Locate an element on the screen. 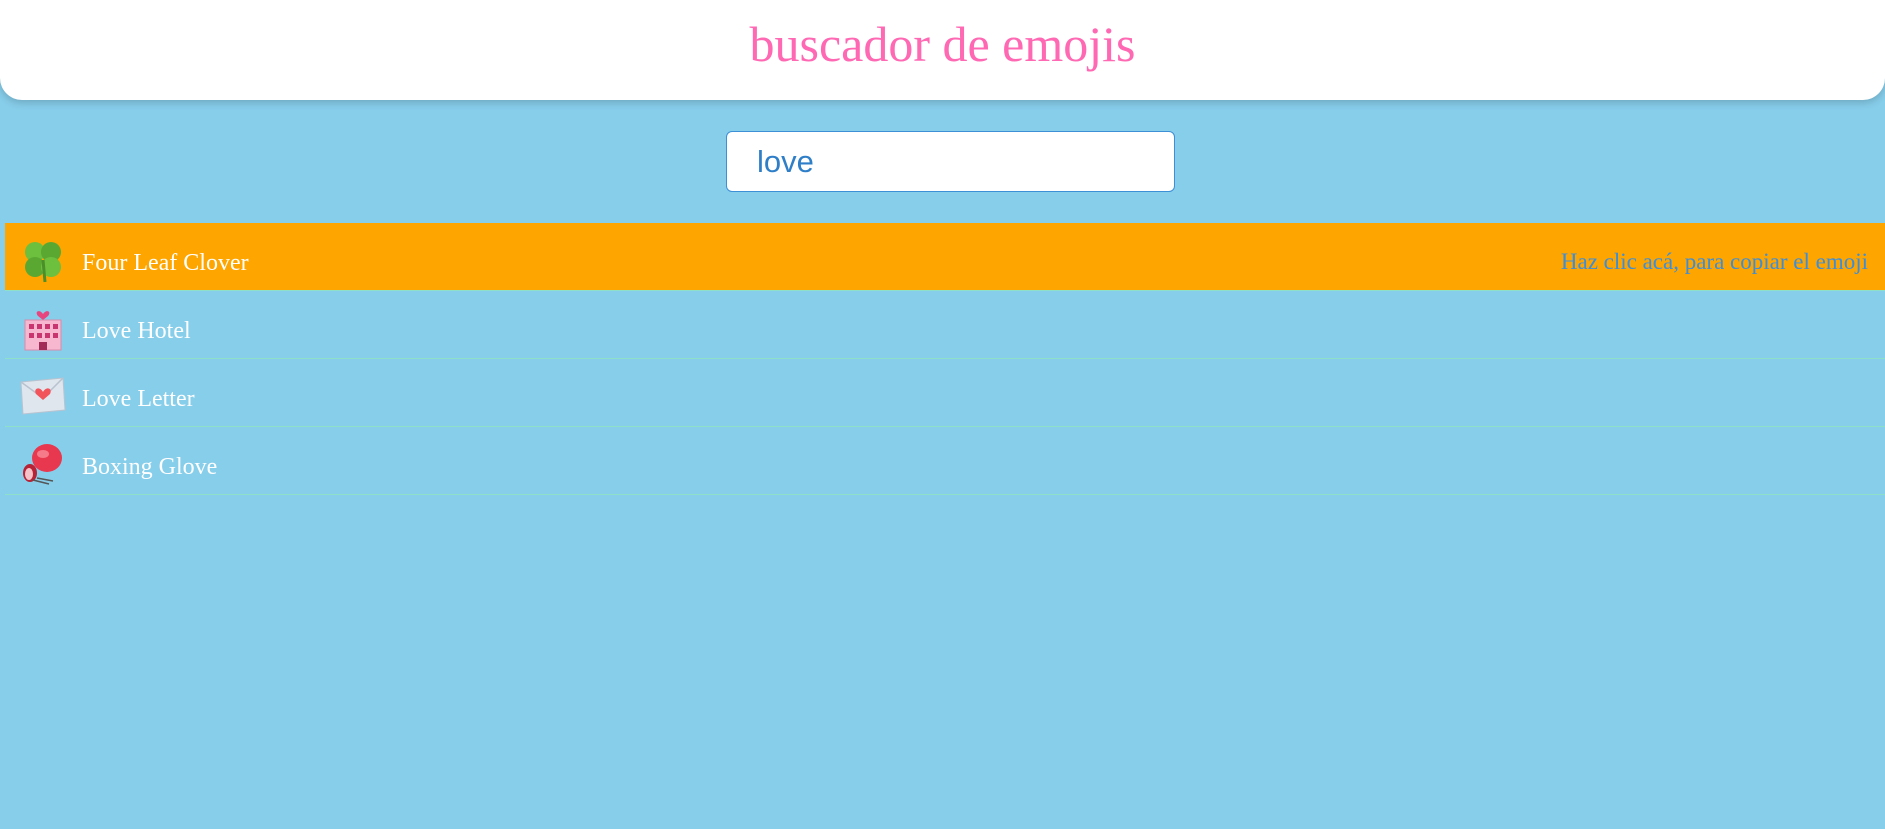 Image resolution: width=1885 pixels, height=829 pixels. search-input is located at coordinates (950, 161).